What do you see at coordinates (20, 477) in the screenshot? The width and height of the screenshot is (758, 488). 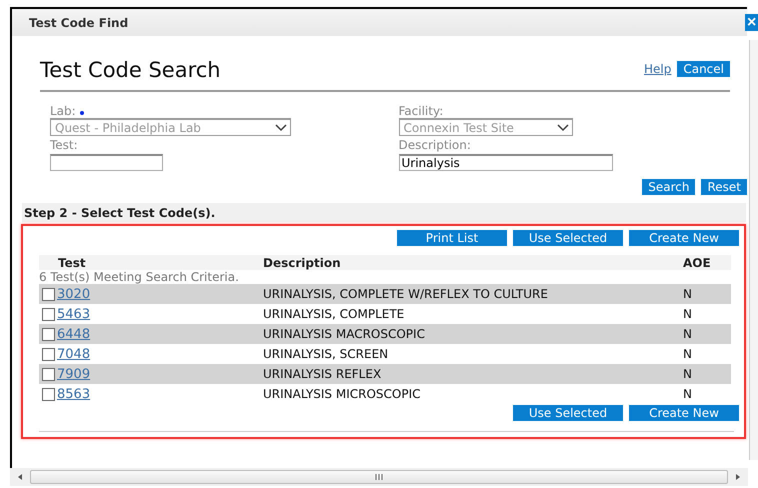 I see `scroll-left-icon` at bounding box center [20, 477].